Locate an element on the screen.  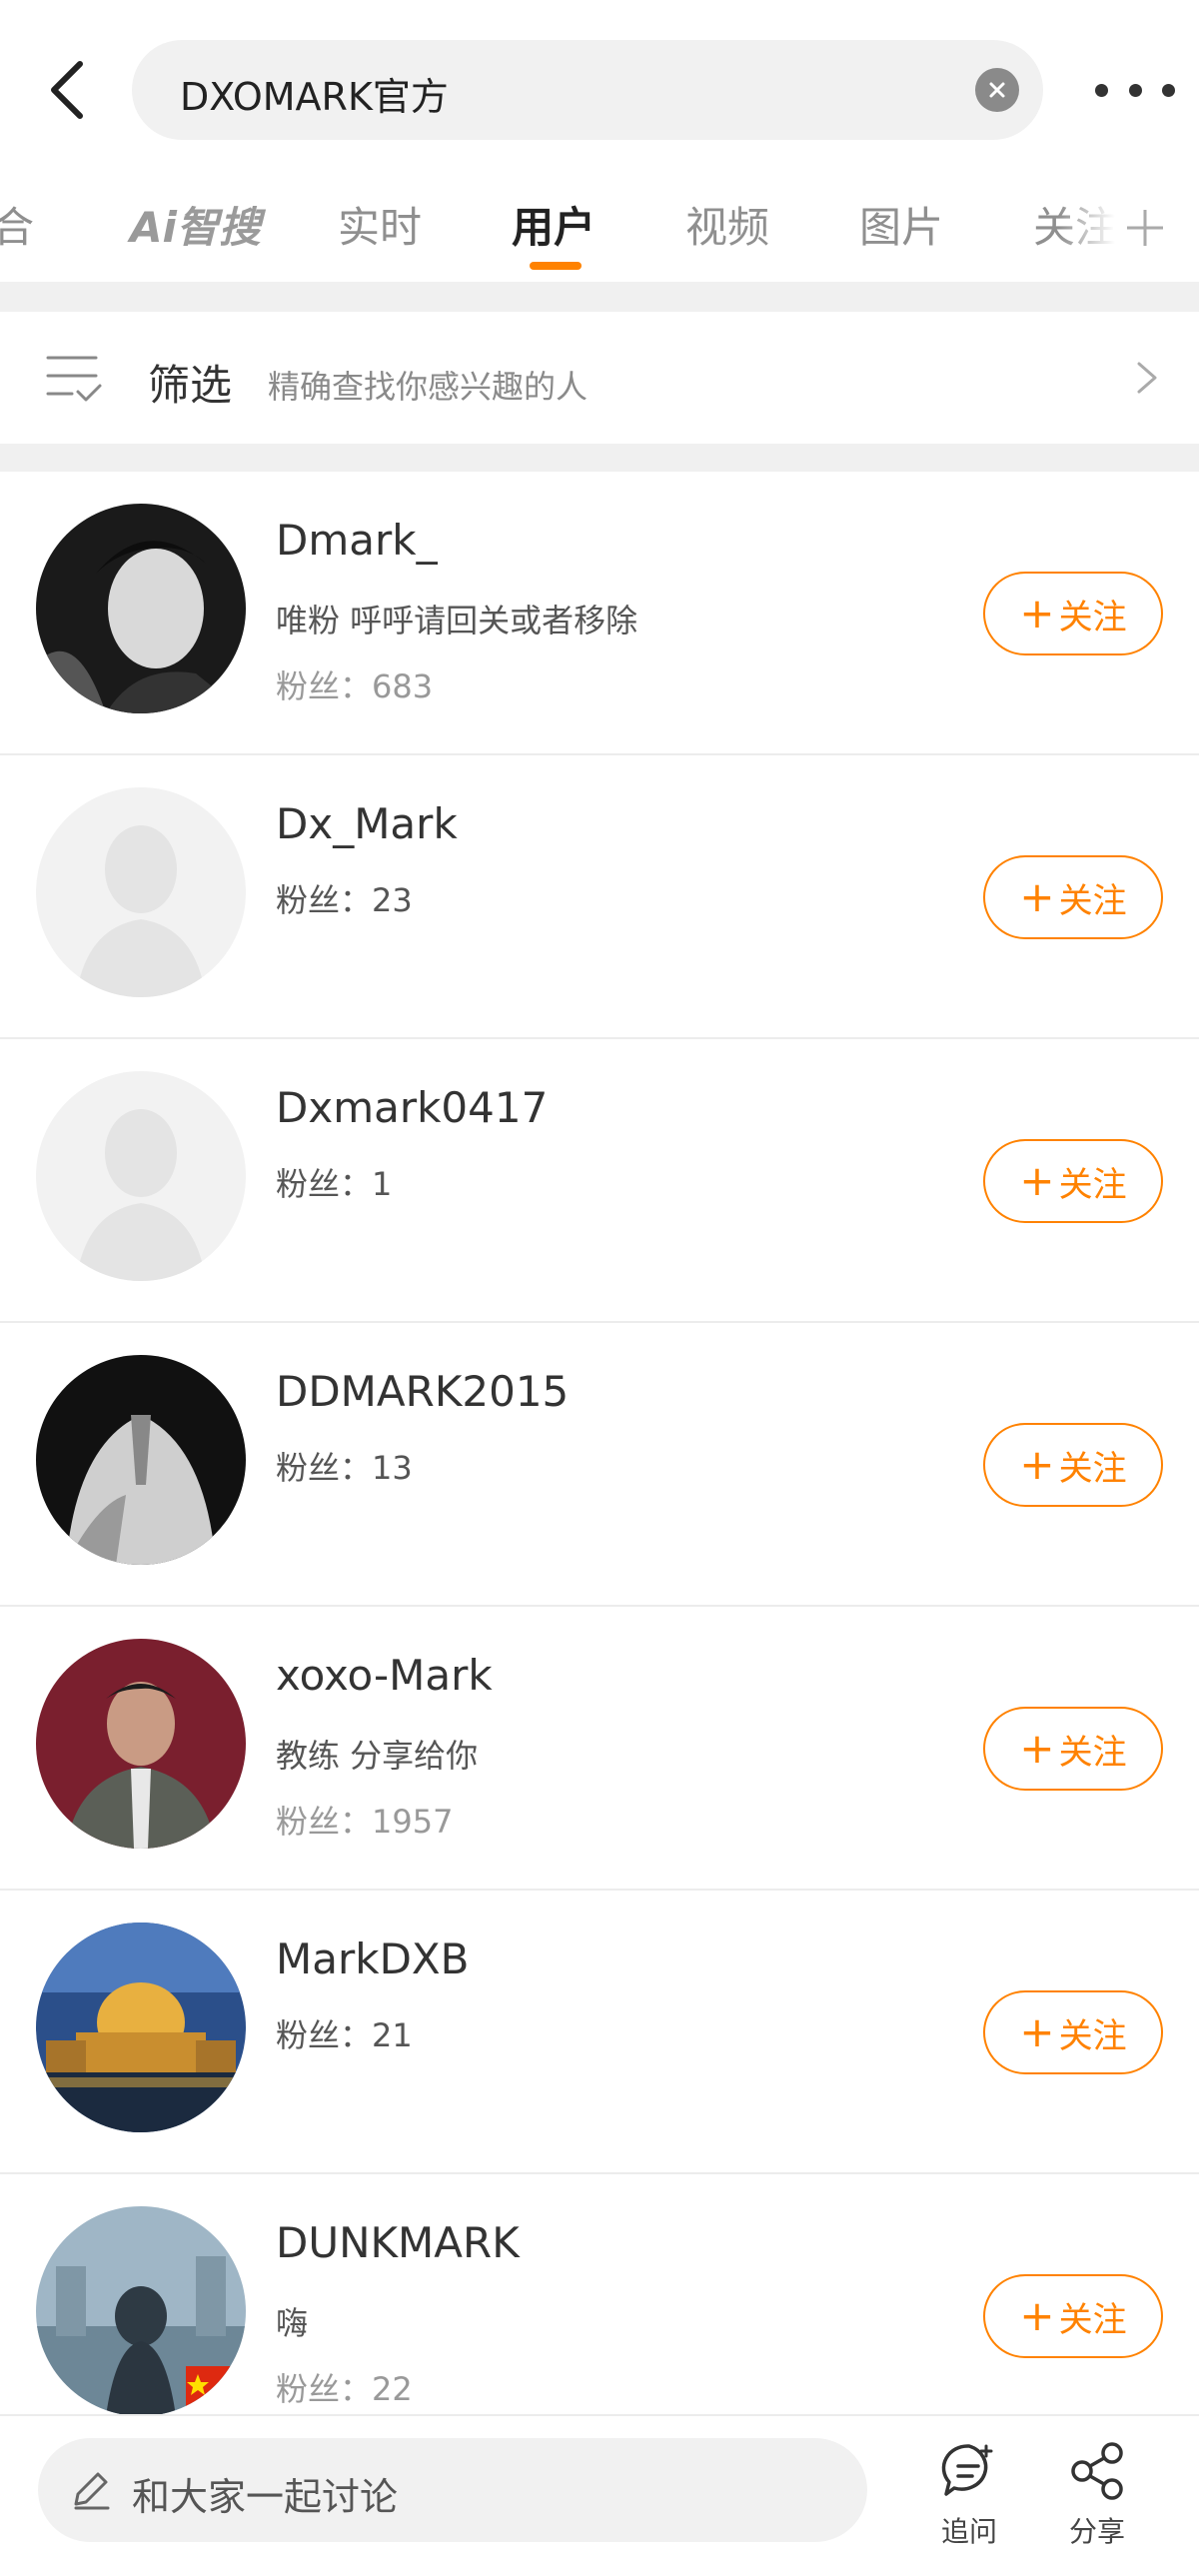
chat-bubble-icon is located at coordinates (967, 2470).